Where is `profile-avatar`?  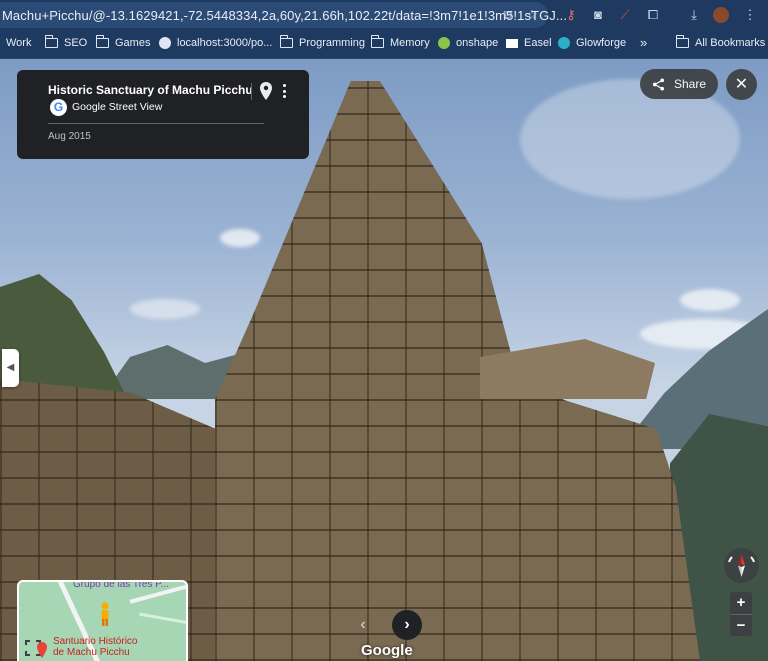
profile-avatar is located at coordinates (721, 15).